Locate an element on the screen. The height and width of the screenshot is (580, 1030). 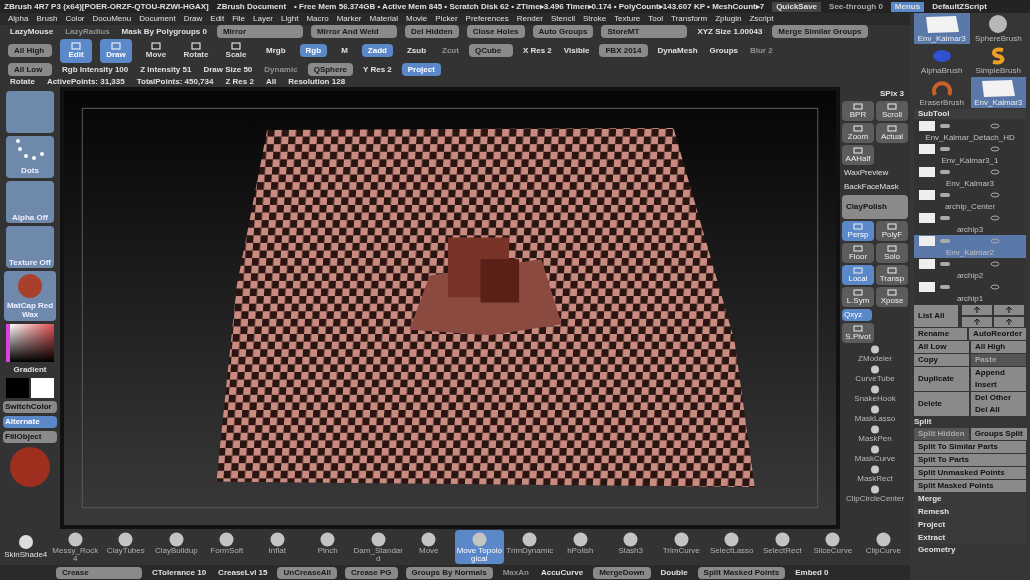
menu-item: Stencil is located at coordinates (562, 19).